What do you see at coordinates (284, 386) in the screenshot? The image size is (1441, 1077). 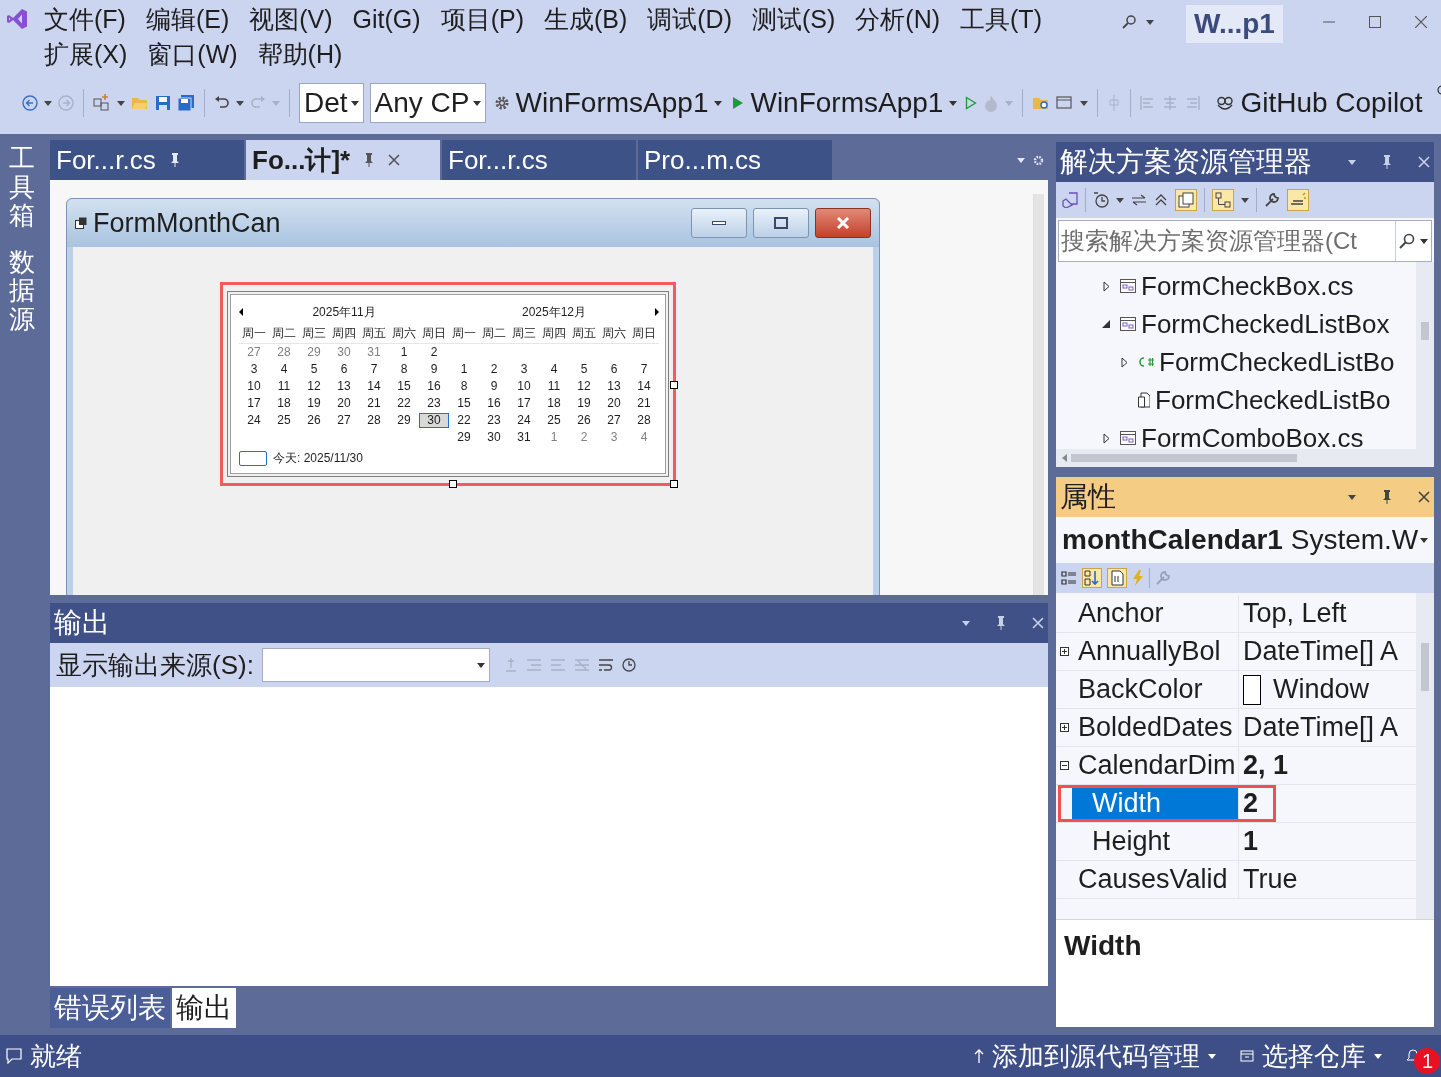 I see `calendar-day: 11` at bounding box center [284, 386].